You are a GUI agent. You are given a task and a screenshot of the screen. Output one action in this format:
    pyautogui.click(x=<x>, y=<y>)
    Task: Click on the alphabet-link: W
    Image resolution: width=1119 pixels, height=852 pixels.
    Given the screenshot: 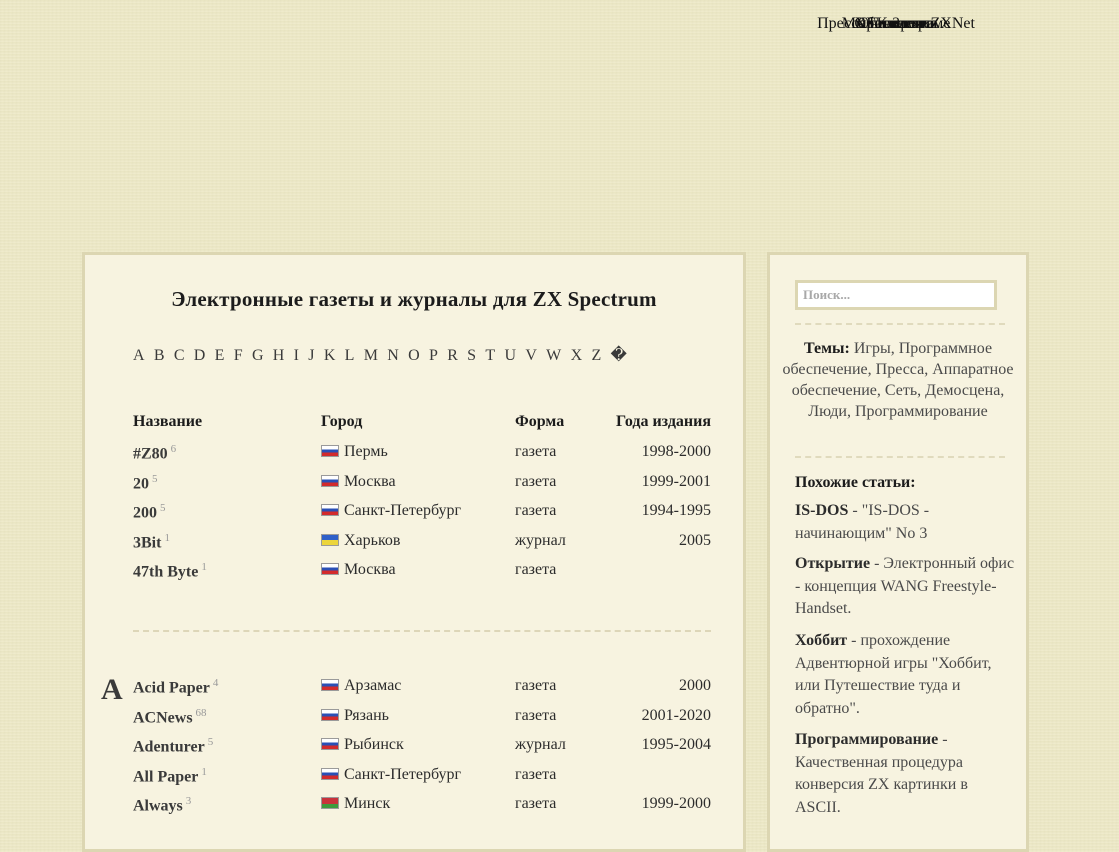 What is the action you would take?
    pyautogui.click(x=553, y=356)
    